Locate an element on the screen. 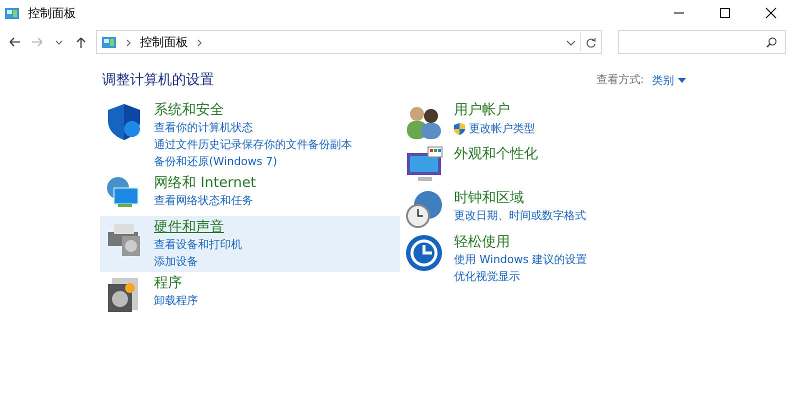  maximize-icon is located at coordinates (725, 13).